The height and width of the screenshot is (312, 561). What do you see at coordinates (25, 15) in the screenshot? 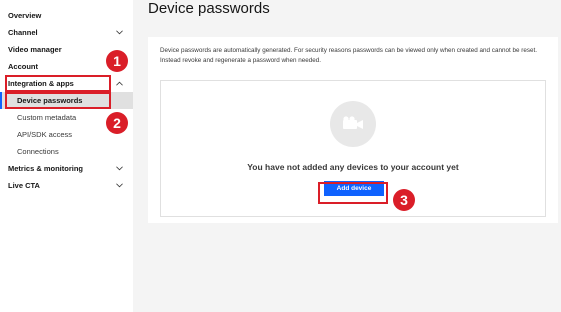
I see `sidebar-item-label: Overview` at bounding box center [25, 15].